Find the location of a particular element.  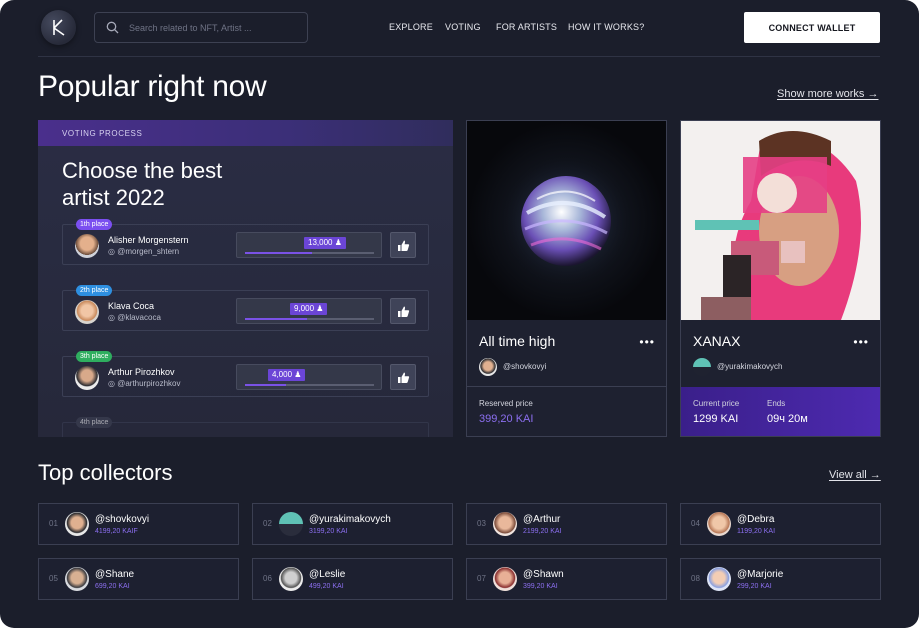

vote-progress: 9,000 ♟ is located at coordinates (309, 311).